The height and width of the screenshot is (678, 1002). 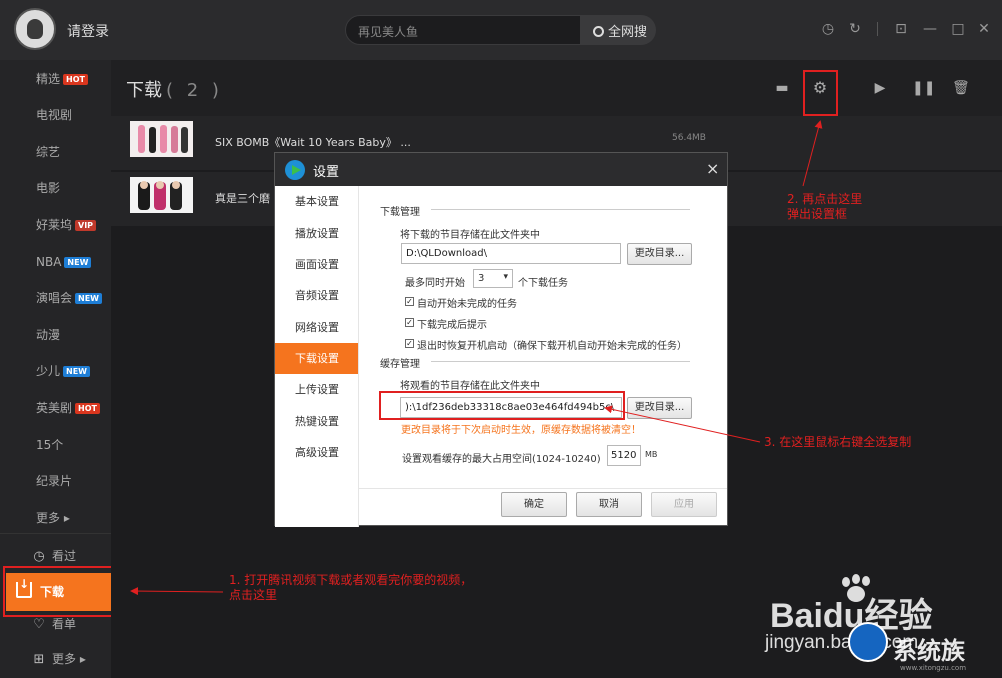 What do you see at coordinates (868, 642) in the screenshot?
I see `windows-logo-icon` at bounding box center [868, 642].